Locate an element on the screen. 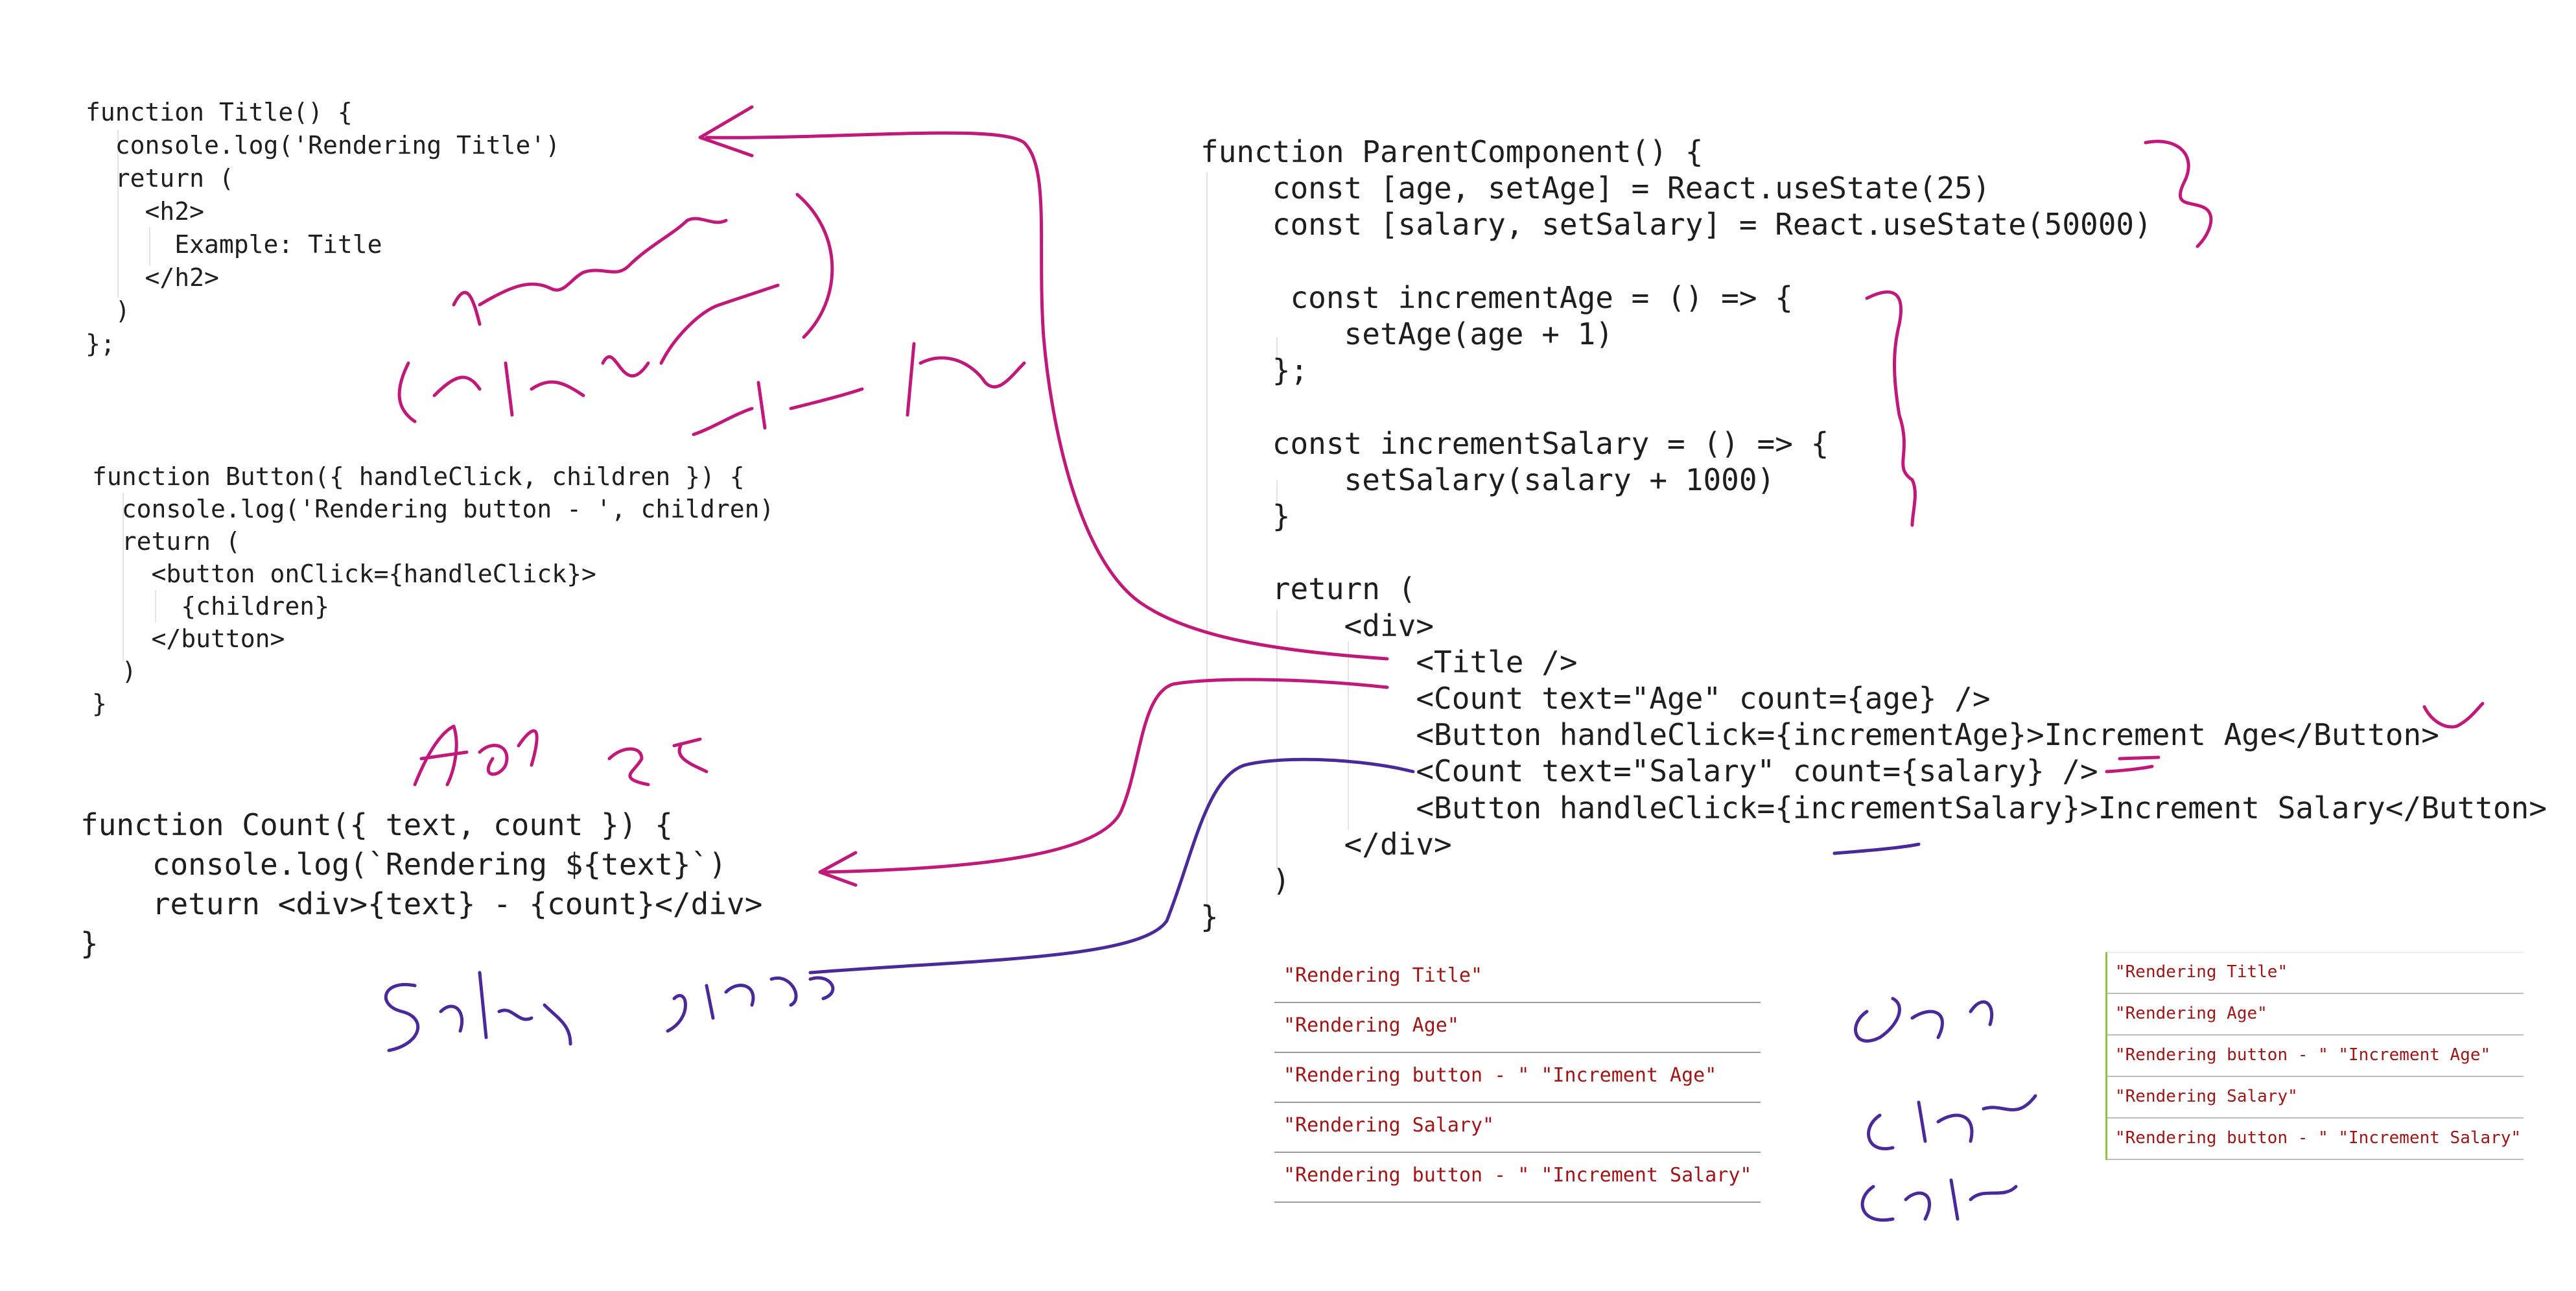  code-line: </button> is located at coordinates (188, 638).